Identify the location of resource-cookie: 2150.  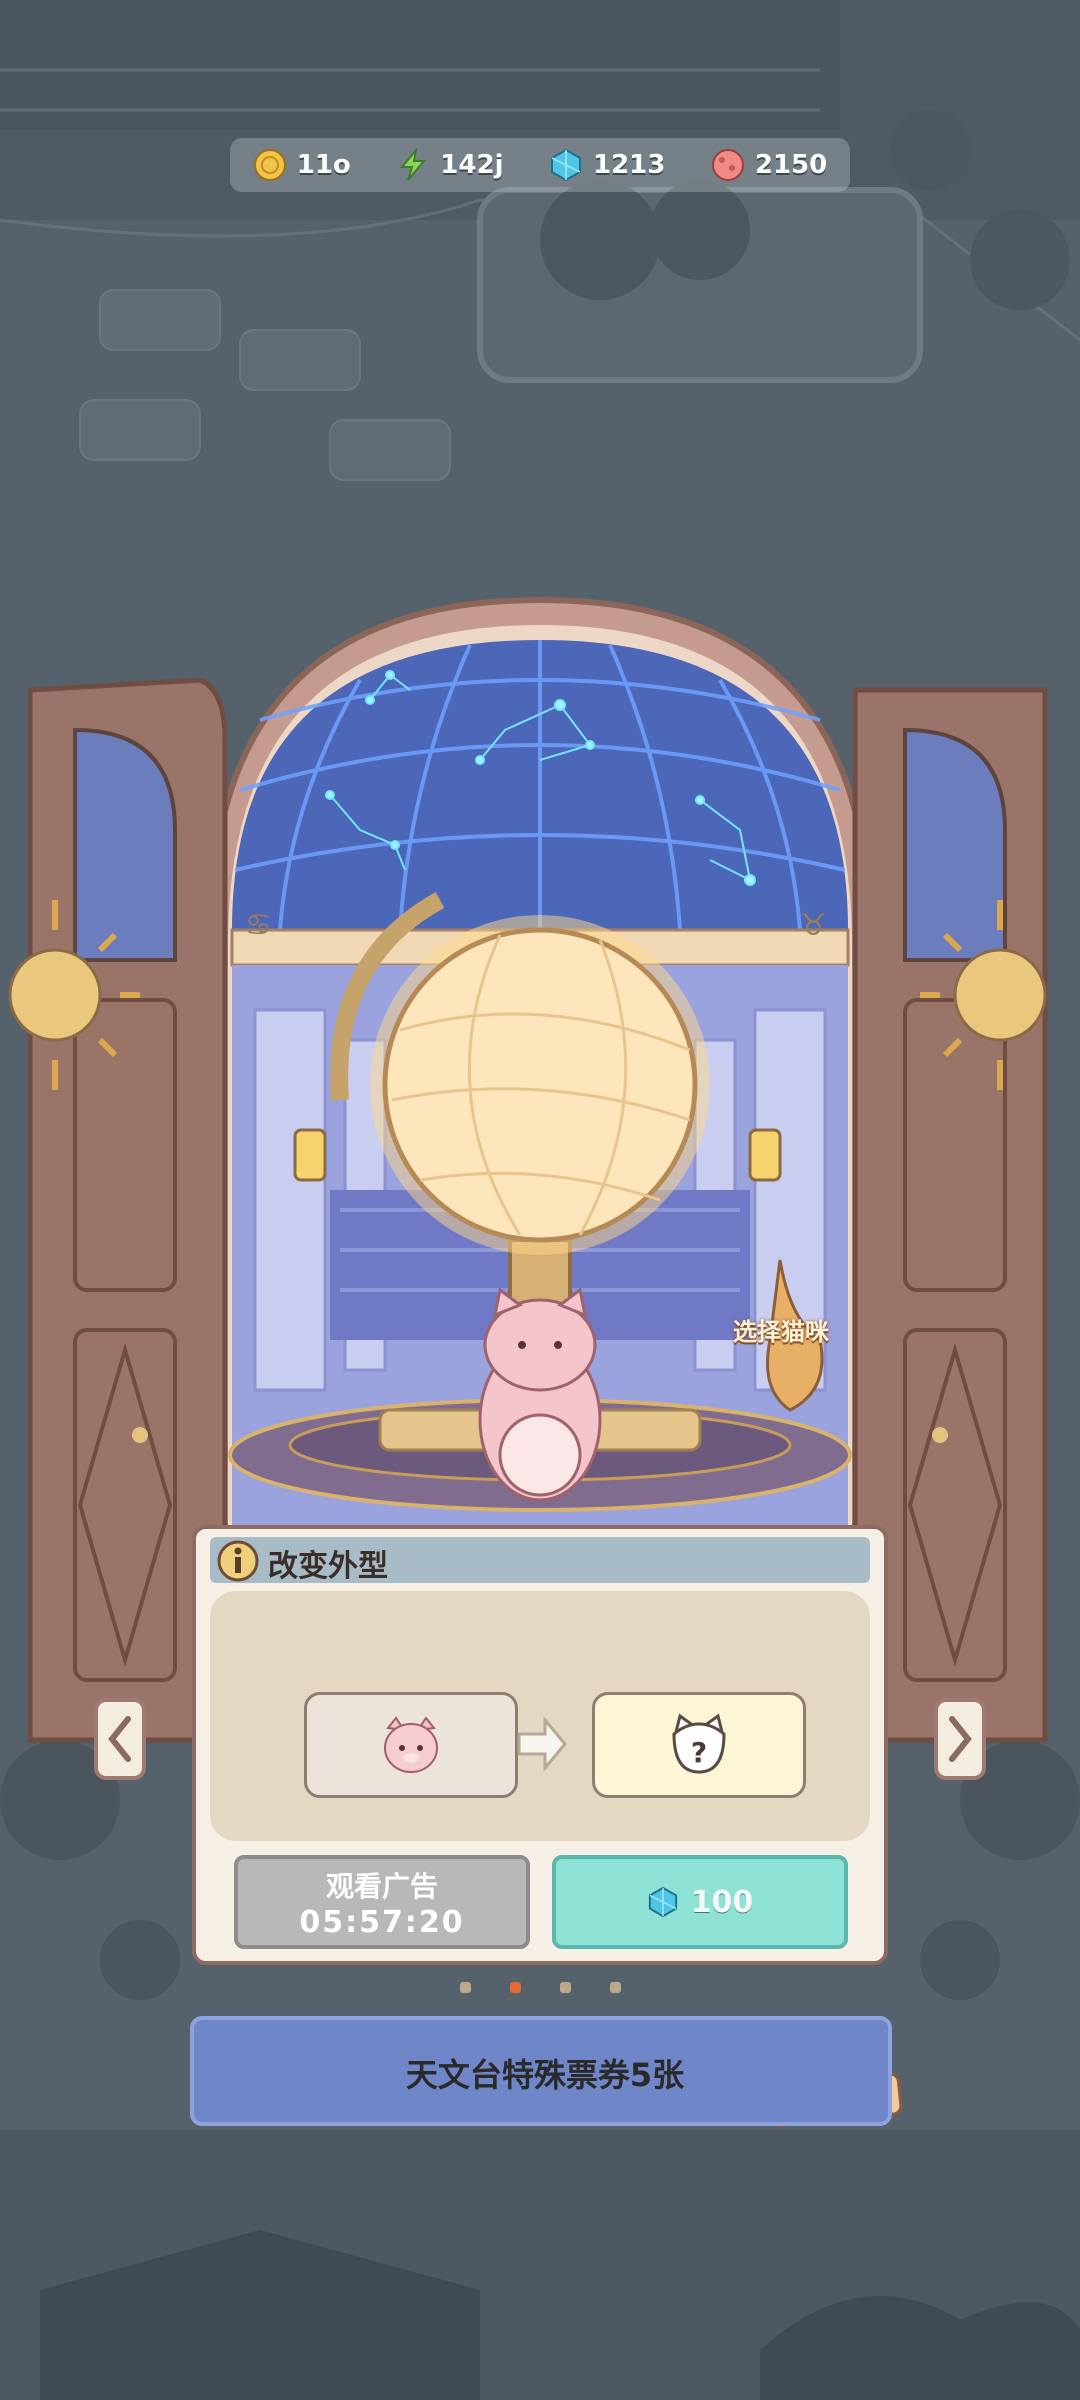
(769, 165).